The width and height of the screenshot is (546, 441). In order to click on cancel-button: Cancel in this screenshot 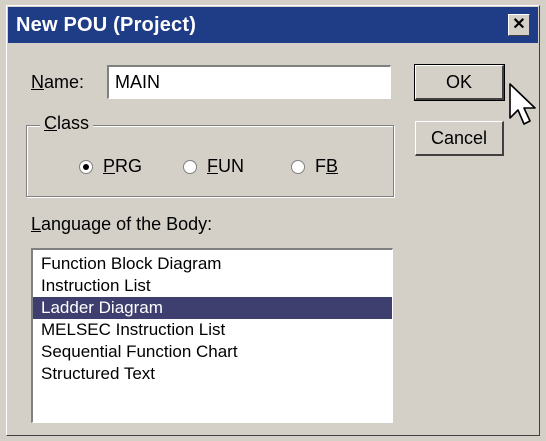, I will do `click(459, 138)`.